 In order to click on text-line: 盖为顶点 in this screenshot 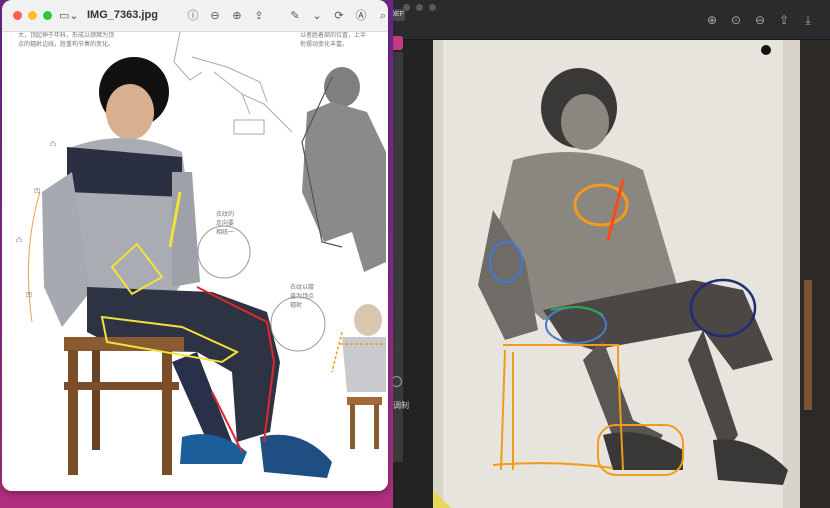, I will do `click(302, 297)`.